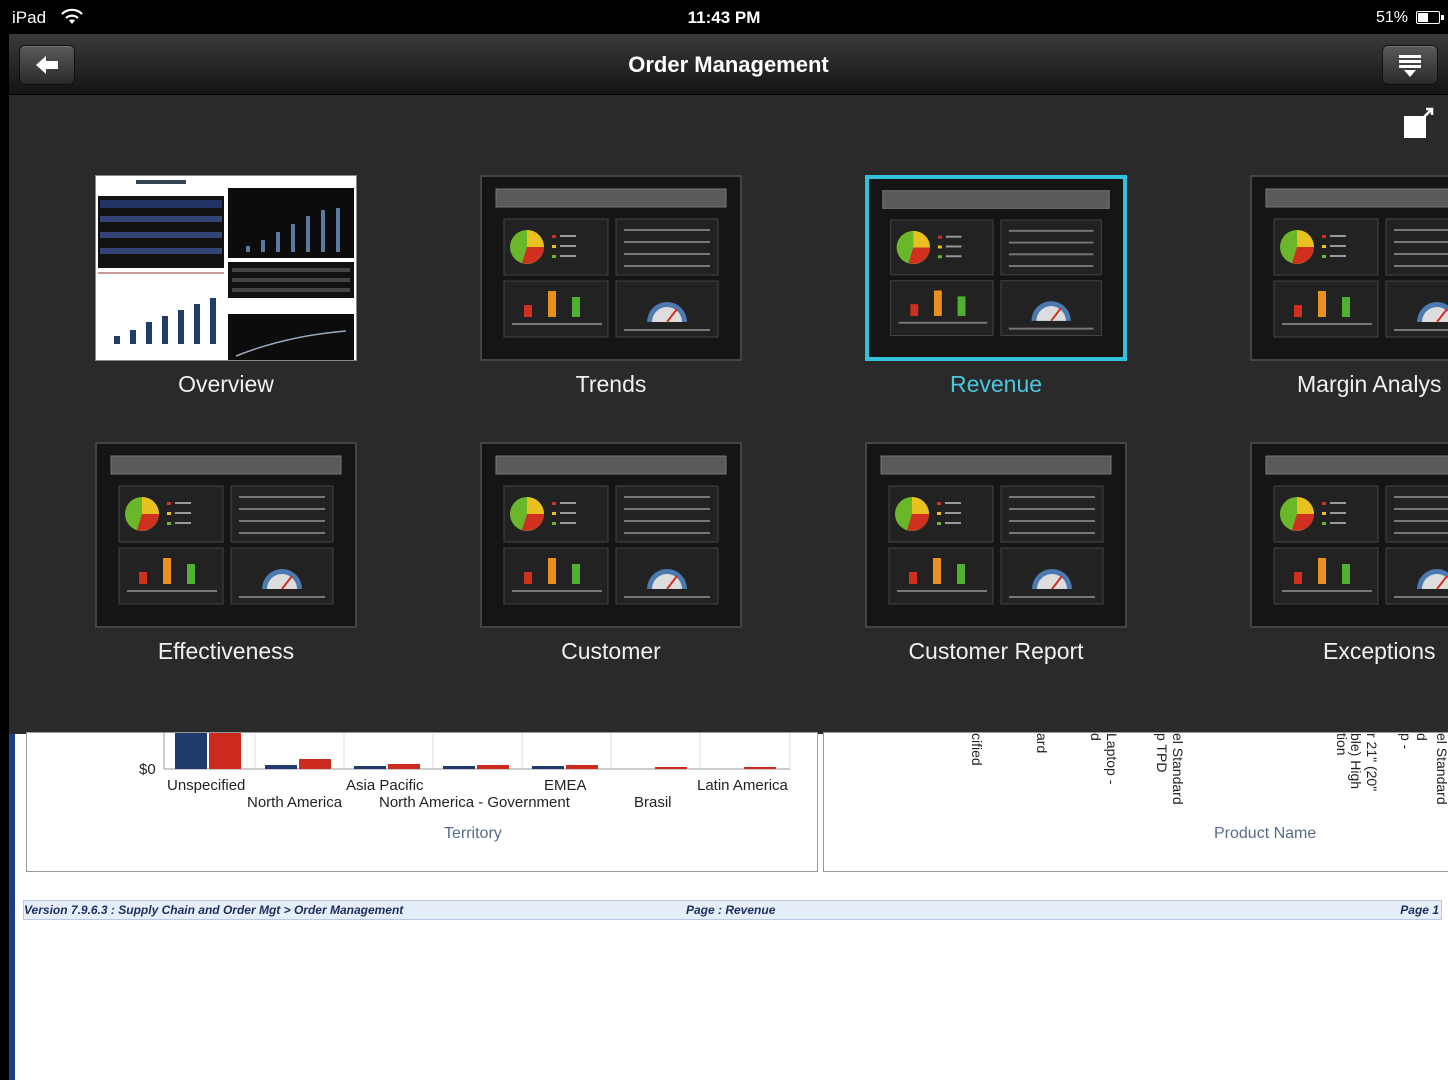  I want to click on left-edge, so click(4, 557).